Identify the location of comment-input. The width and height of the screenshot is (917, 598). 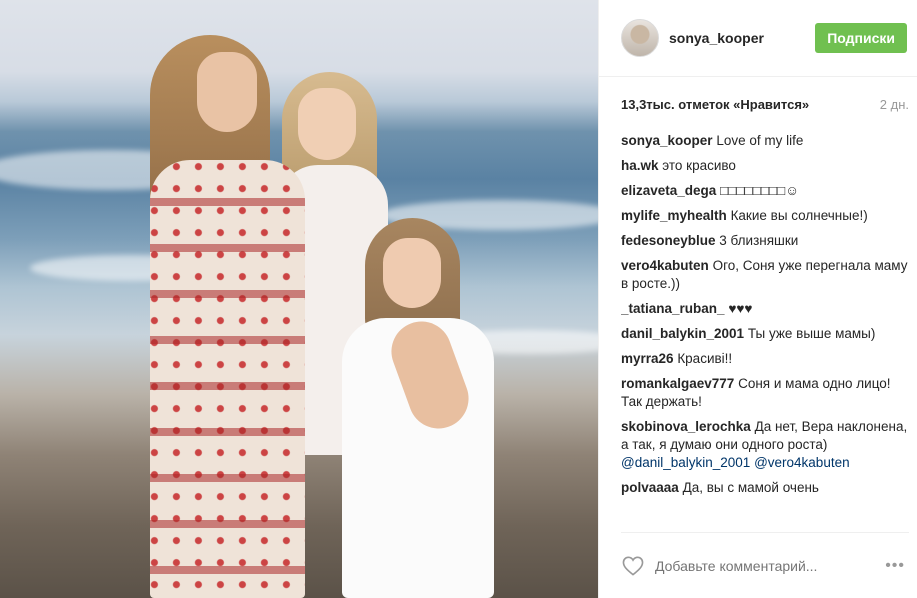
(770, 565).